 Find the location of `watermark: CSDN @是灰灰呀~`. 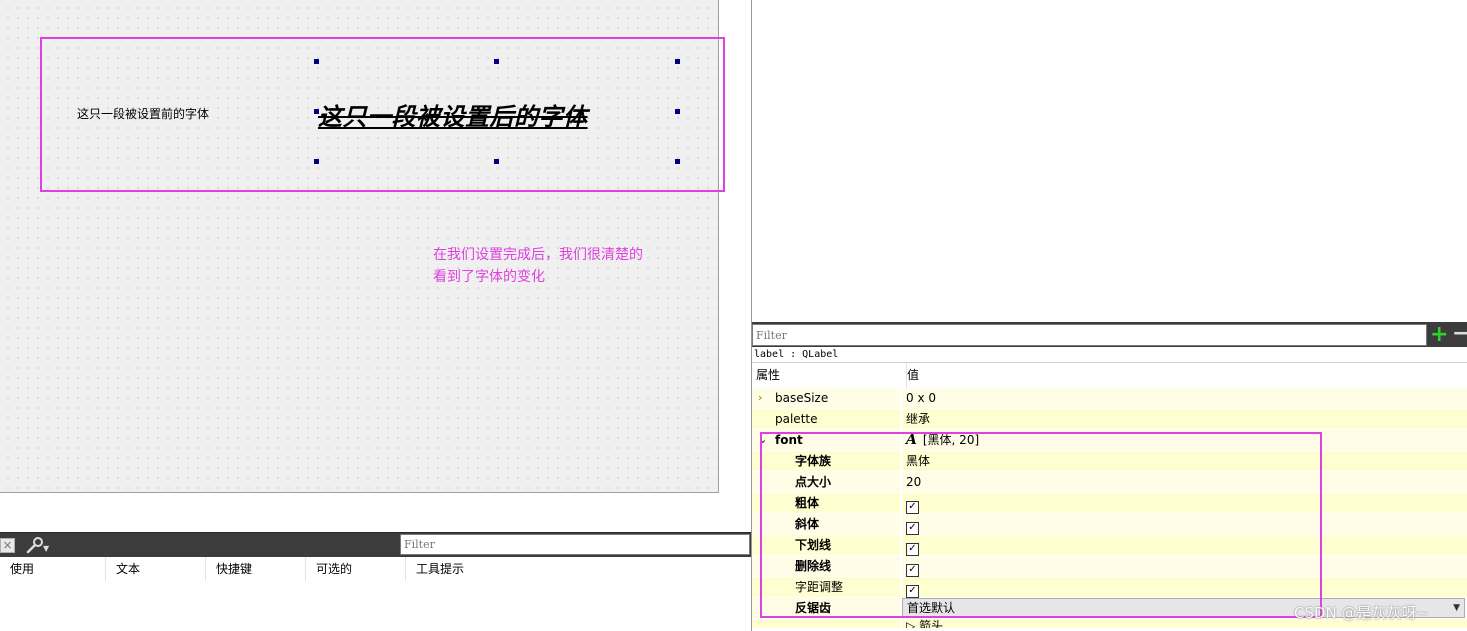

watermark: CSDN @是灰灰呀~ is located at coordinates (1362, 613).